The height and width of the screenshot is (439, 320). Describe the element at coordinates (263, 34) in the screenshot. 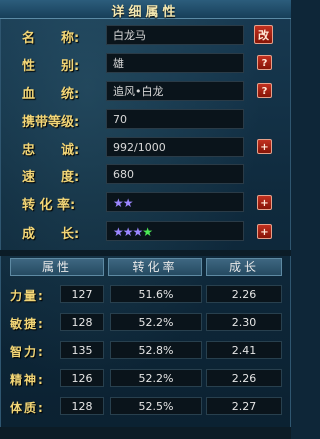

I see `rename-button: 改` at that location.